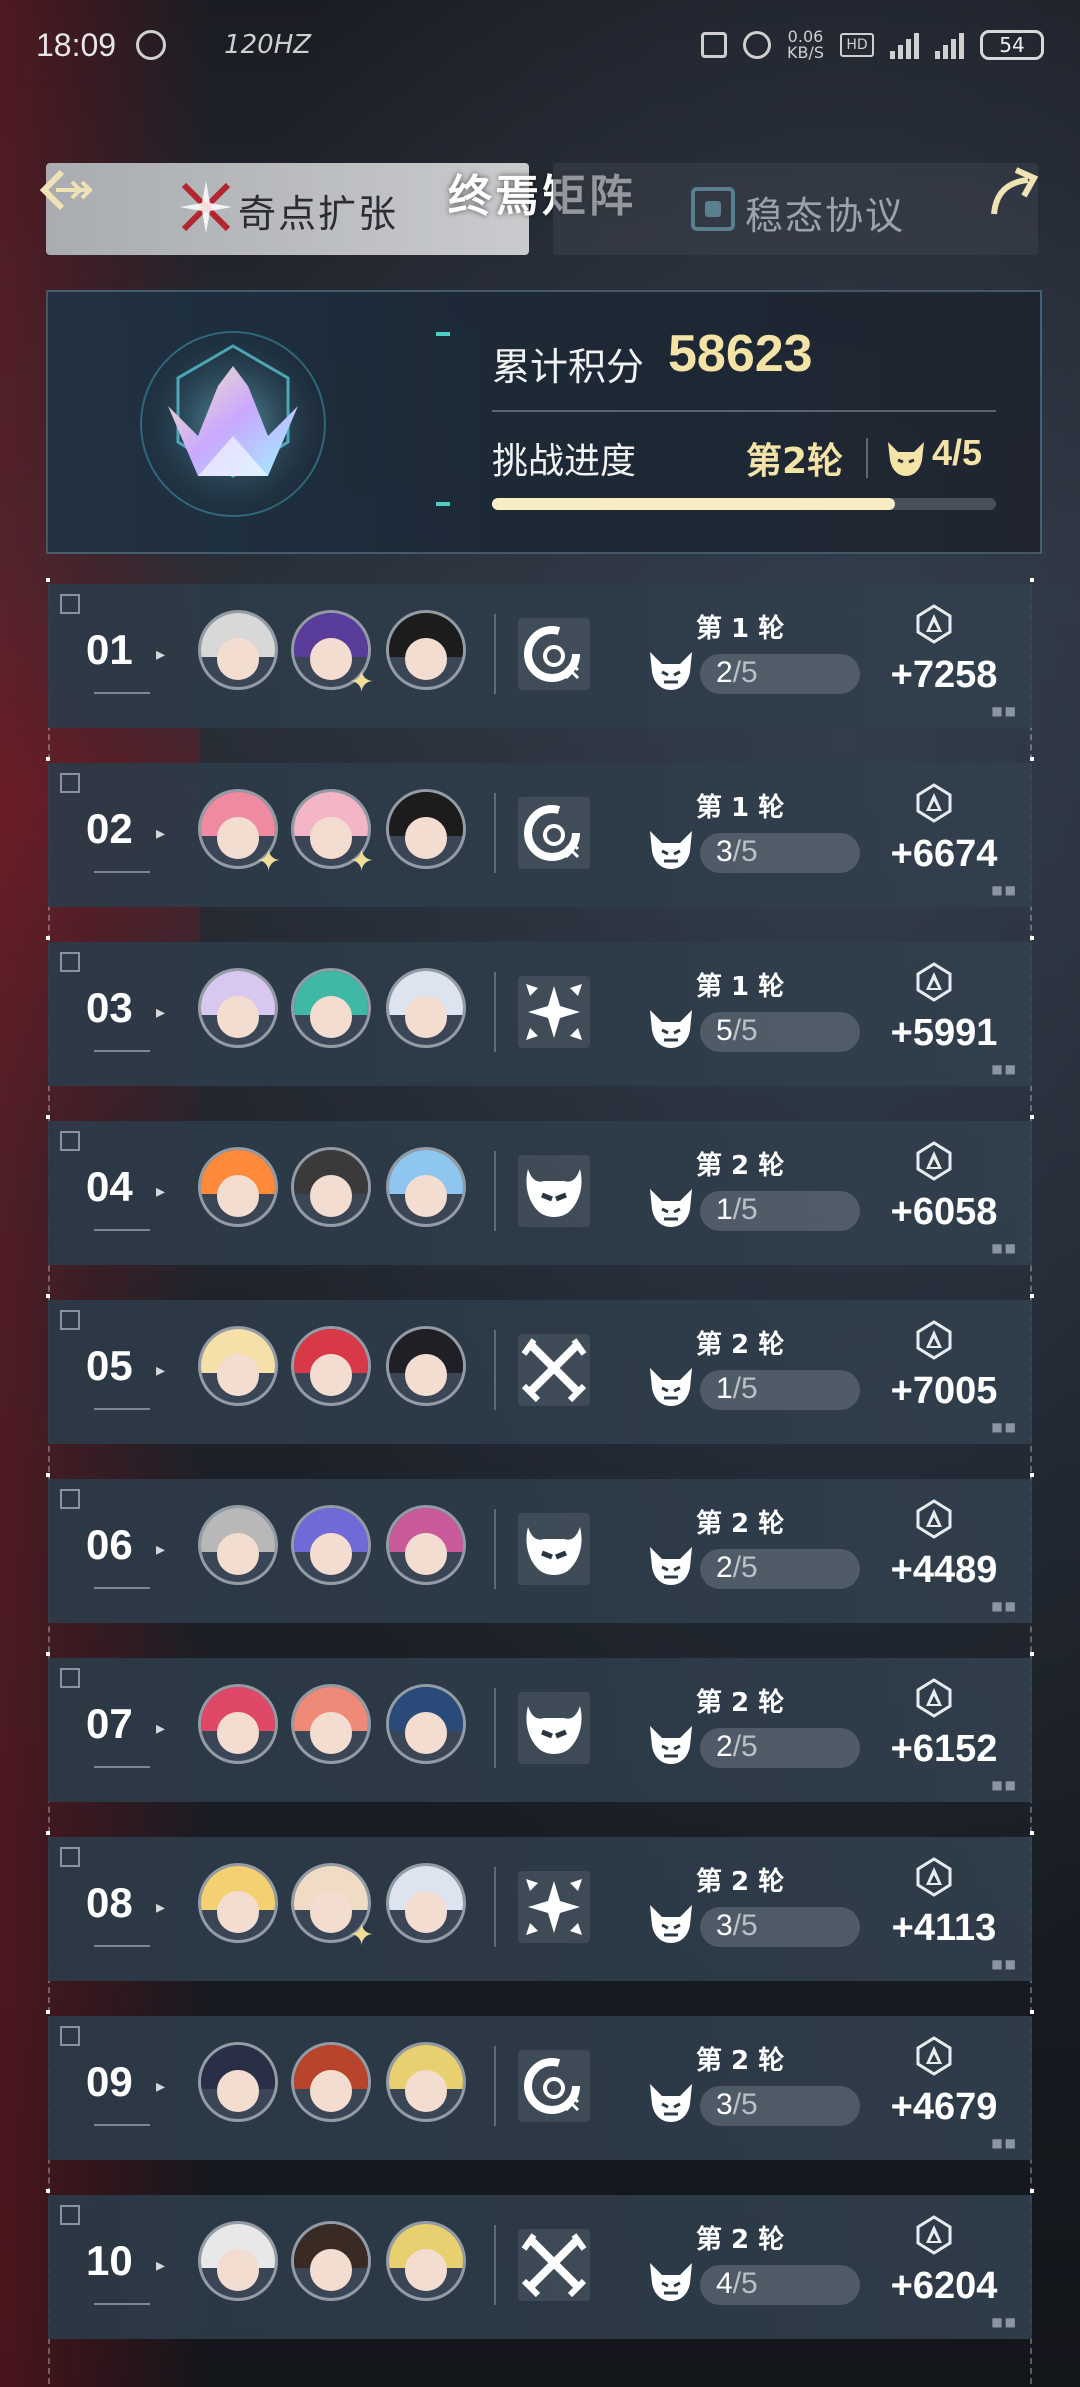  What do you see at coordinates (737, 852) in the screenshot?
I see `stage-text: 3/5` at bounding box center [737, 852].